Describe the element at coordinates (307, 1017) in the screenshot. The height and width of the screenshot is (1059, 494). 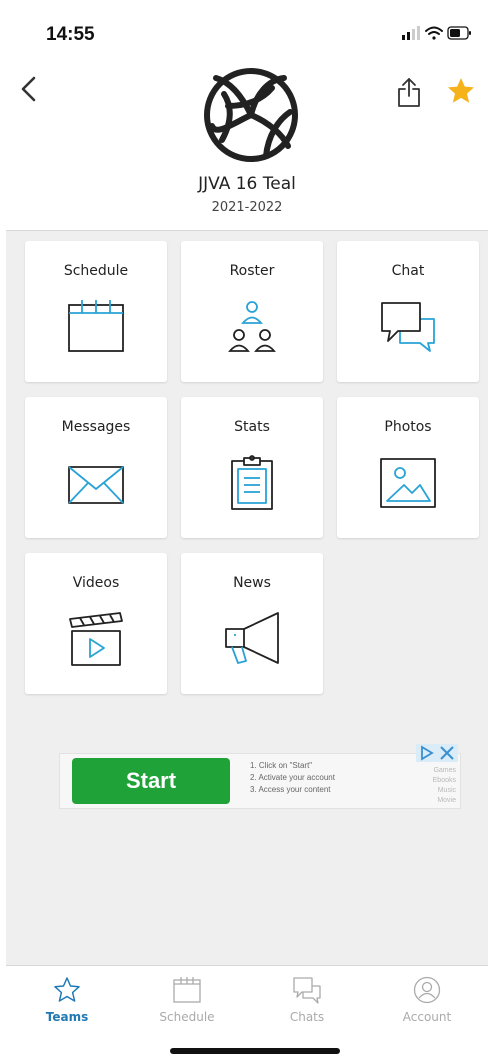
I see `tab-label: Chats` at that location.